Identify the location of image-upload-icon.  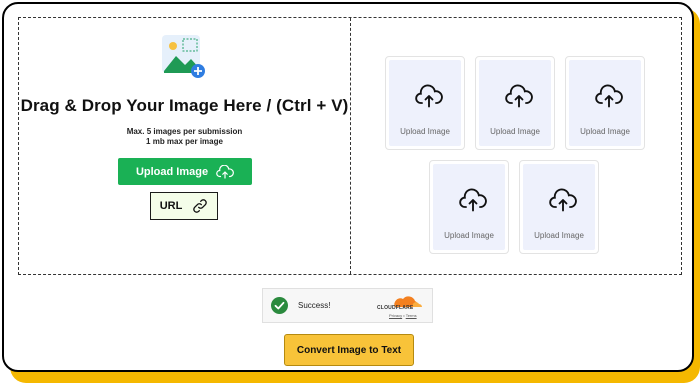
(183, 56).